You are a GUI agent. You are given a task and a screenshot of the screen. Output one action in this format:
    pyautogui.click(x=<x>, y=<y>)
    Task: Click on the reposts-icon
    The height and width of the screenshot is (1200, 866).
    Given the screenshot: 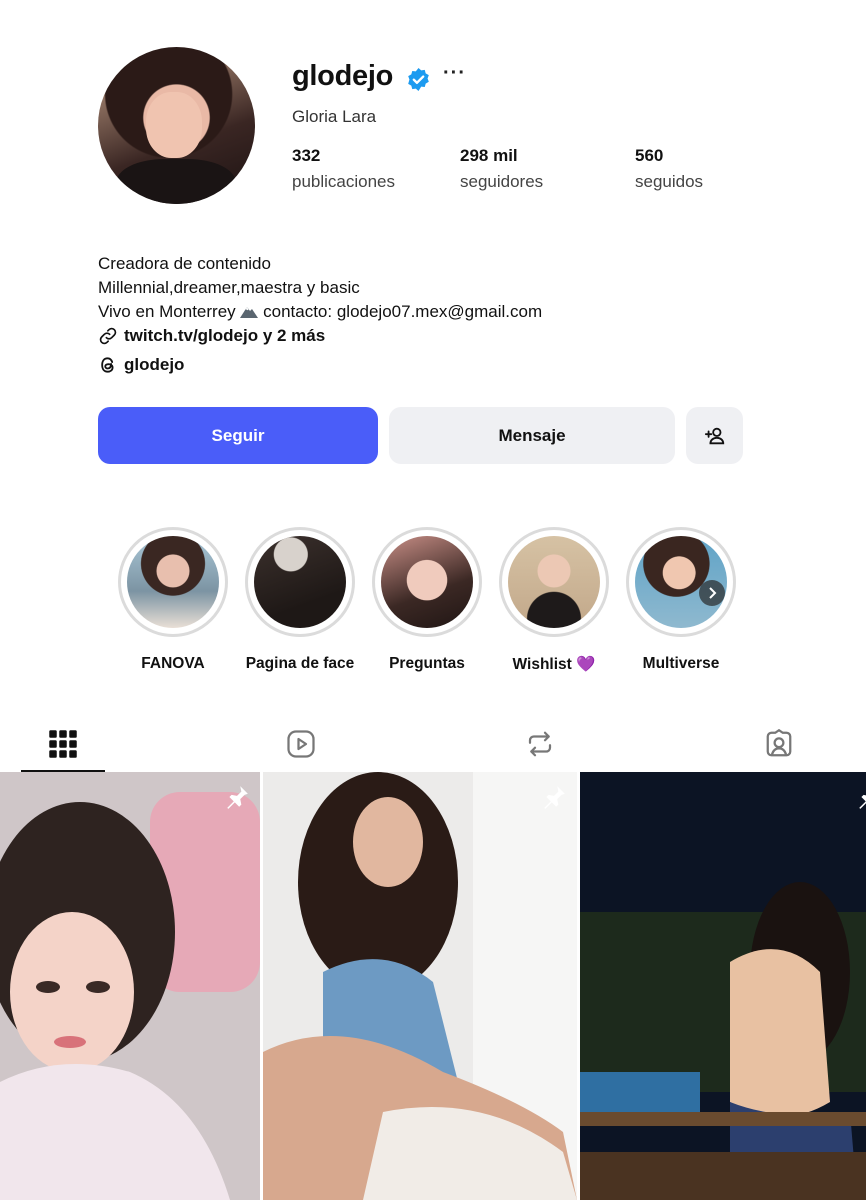 What is the action you would take?
    pyautogui.click(x=540, y=743)
    